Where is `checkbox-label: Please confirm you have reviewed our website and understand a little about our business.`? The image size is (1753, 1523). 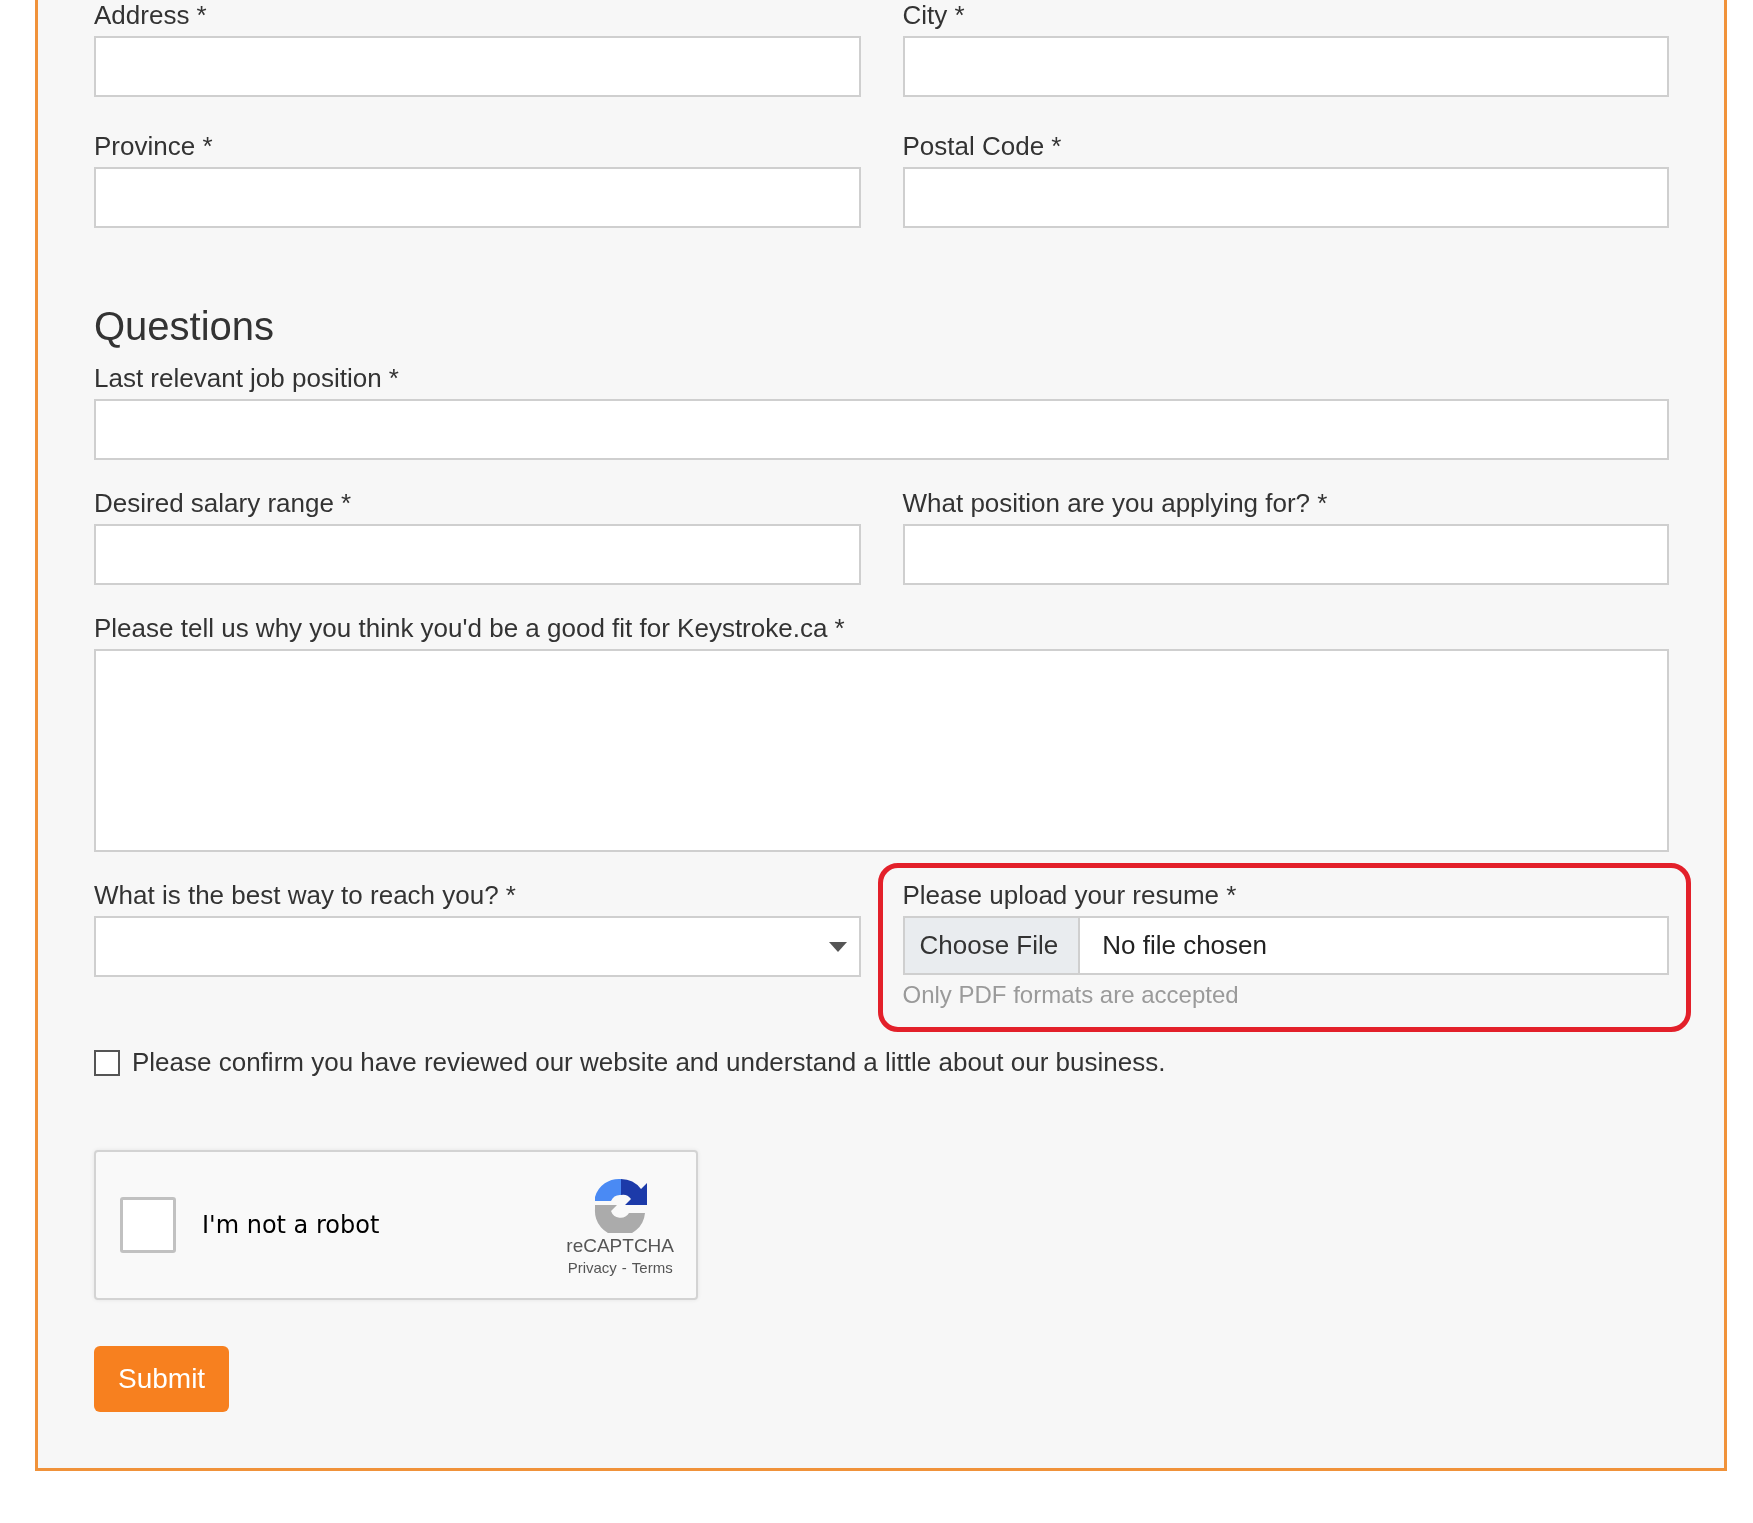
checkbox-label: Please confirm you have reviewed our website and understand a little about our business. is located at coordinates (649, 1062).